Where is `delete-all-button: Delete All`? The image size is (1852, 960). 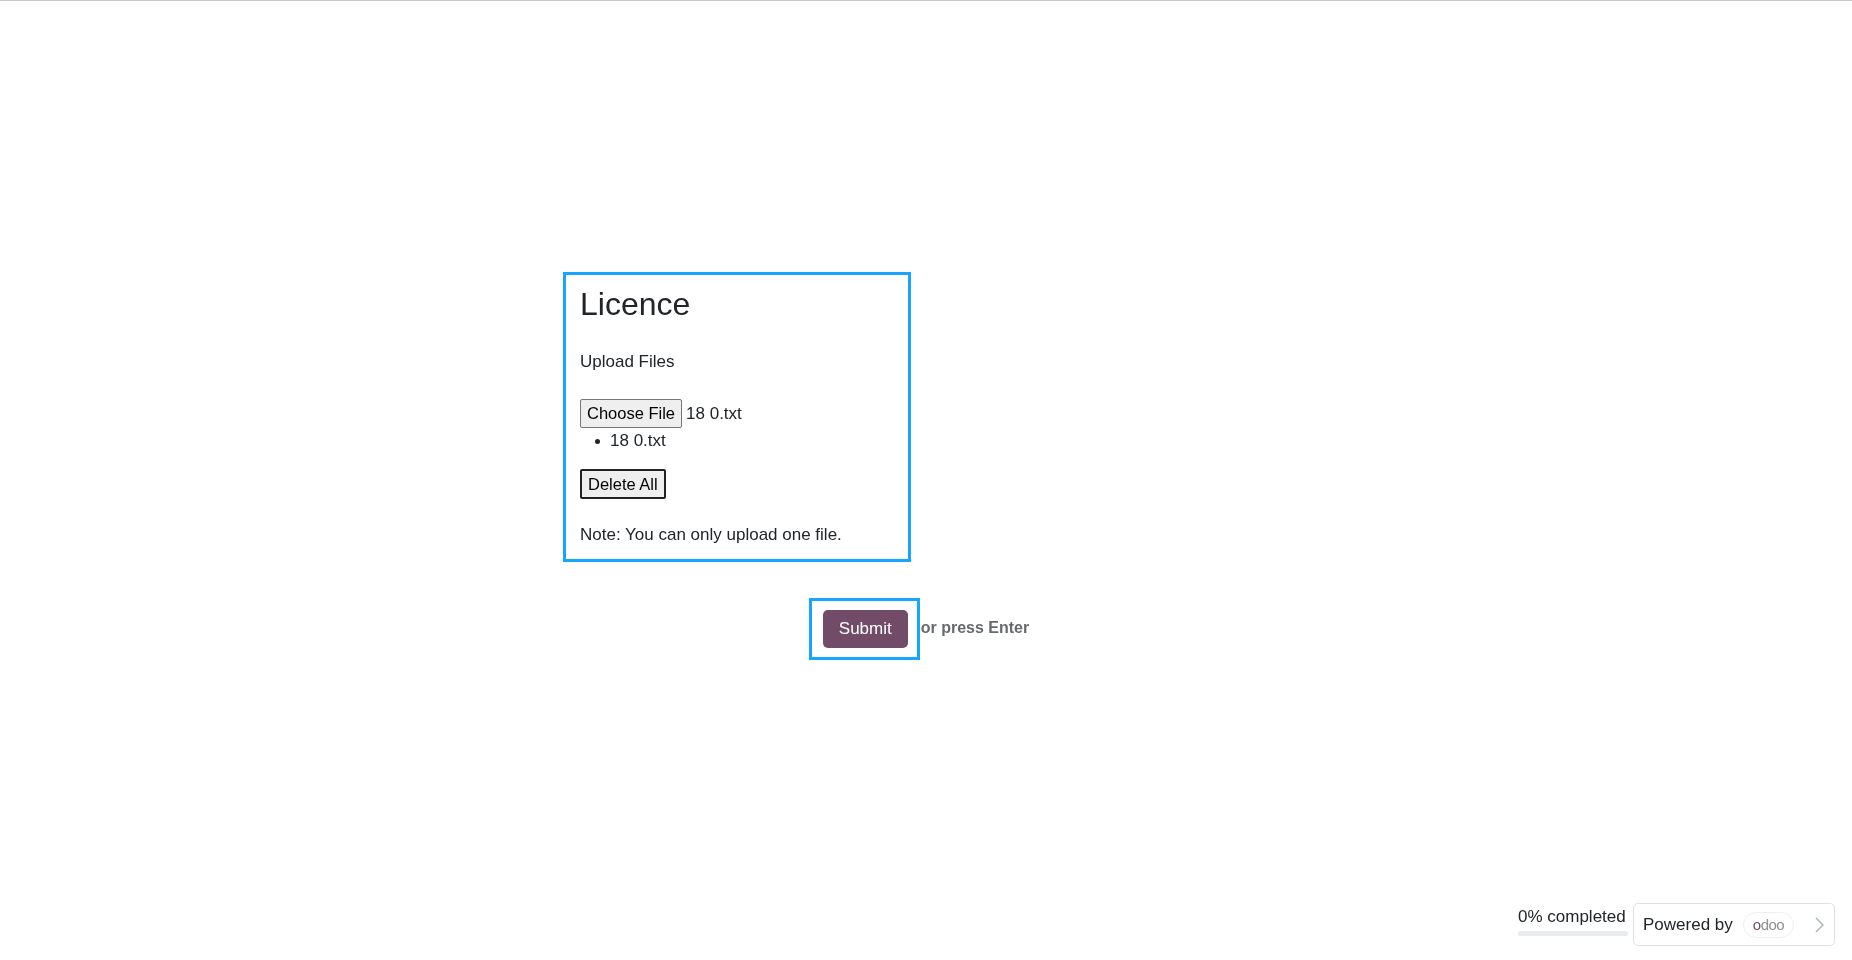 delete-all-button: Delete All is located at coordinates (623, 484).